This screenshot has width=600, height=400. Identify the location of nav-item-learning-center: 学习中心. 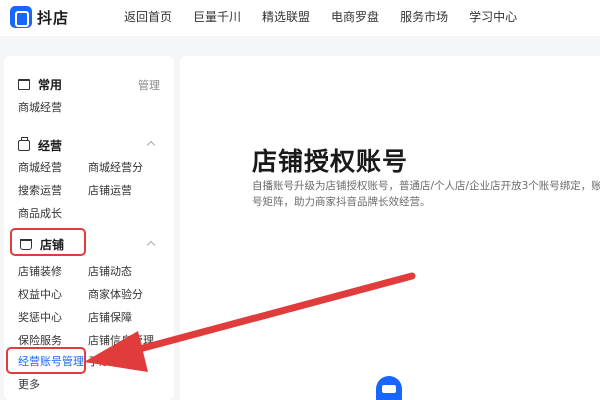
(493, 17).